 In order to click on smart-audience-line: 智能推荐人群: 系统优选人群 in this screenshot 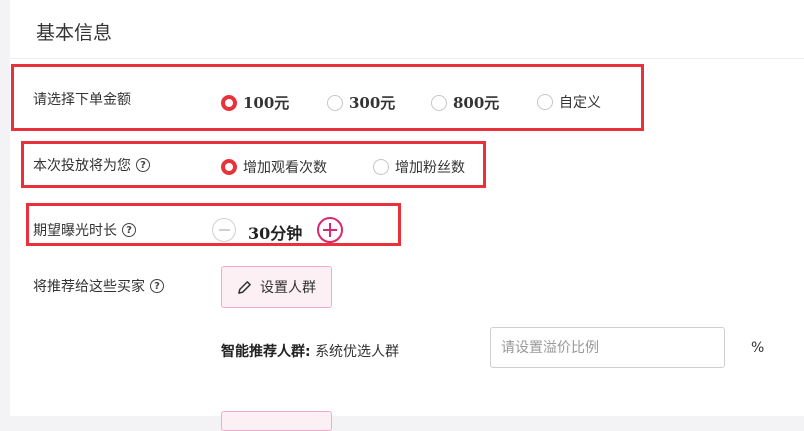, I will do `click(310, 351)`.